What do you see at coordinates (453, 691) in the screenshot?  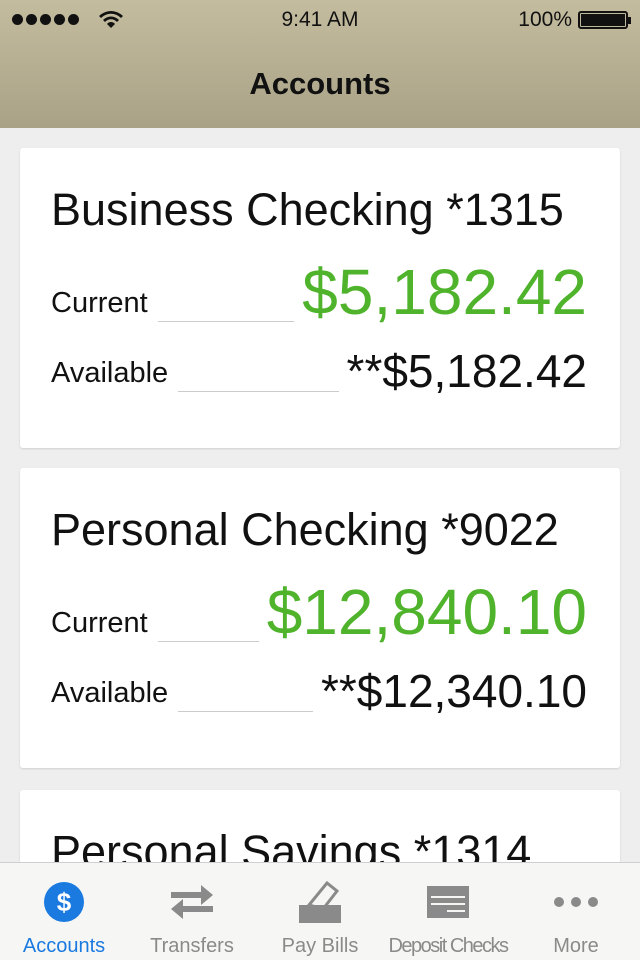 I see `available-amount: **$12,340.10` at bounding box center [453, 691].